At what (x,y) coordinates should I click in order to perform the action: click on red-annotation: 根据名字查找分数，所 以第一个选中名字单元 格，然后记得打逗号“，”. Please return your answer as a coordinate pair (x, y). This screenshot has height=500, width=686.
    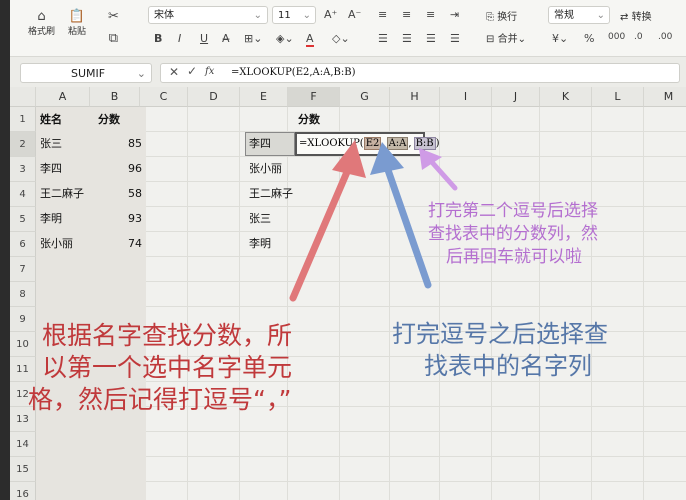
    Looking at the image, I should click on (160, 367).